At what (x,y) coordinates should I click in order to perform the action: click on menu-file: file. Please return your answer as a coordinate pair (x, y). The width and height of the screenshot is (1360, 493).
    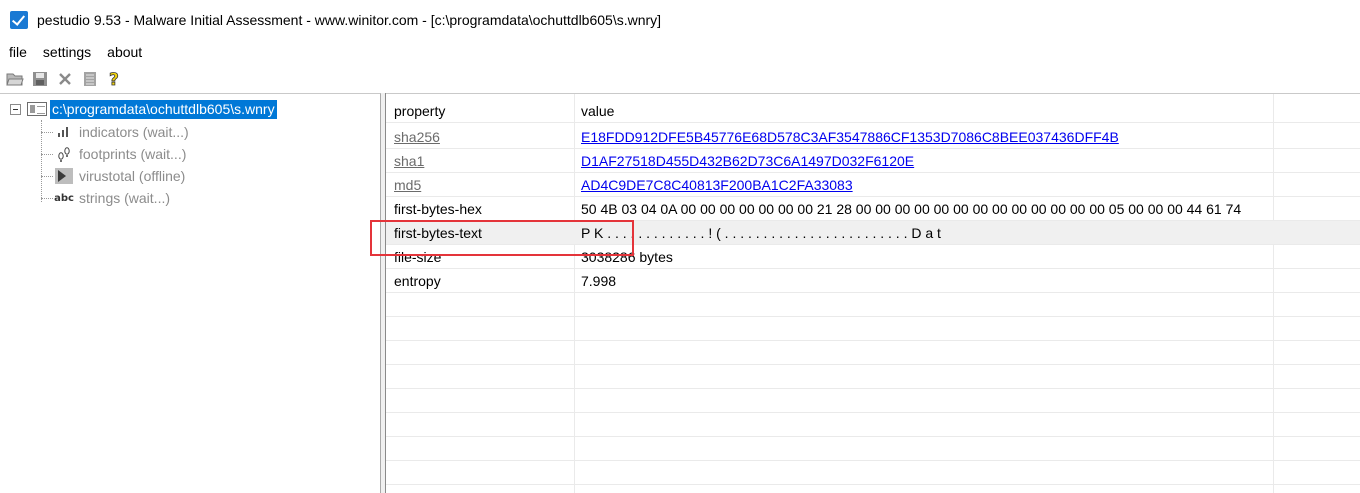
    Looking at the image, I should click on (18, 52).